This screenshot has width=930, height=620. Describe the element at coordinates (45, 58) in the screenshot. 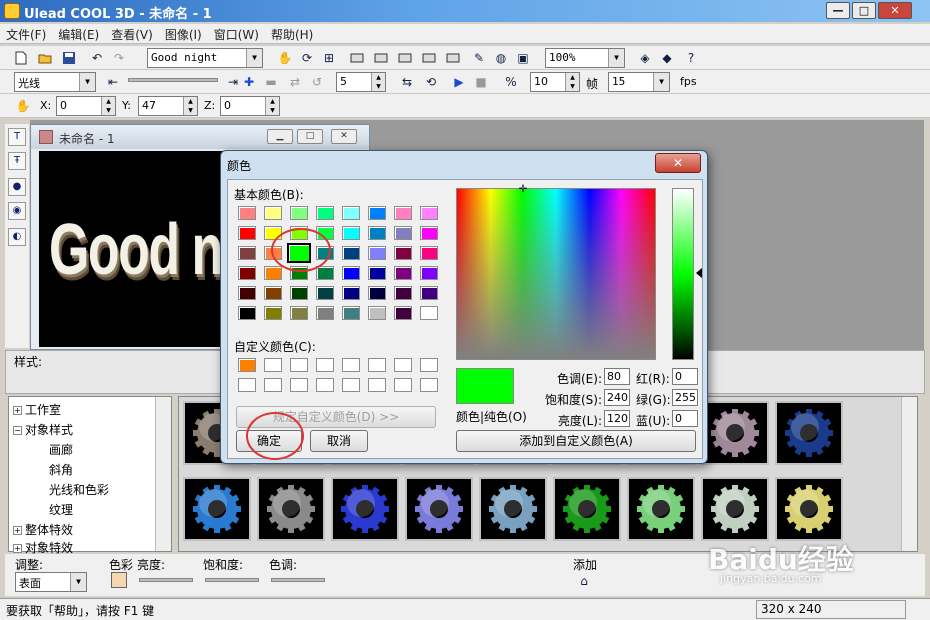

I see `open-folder-icon` at that location.